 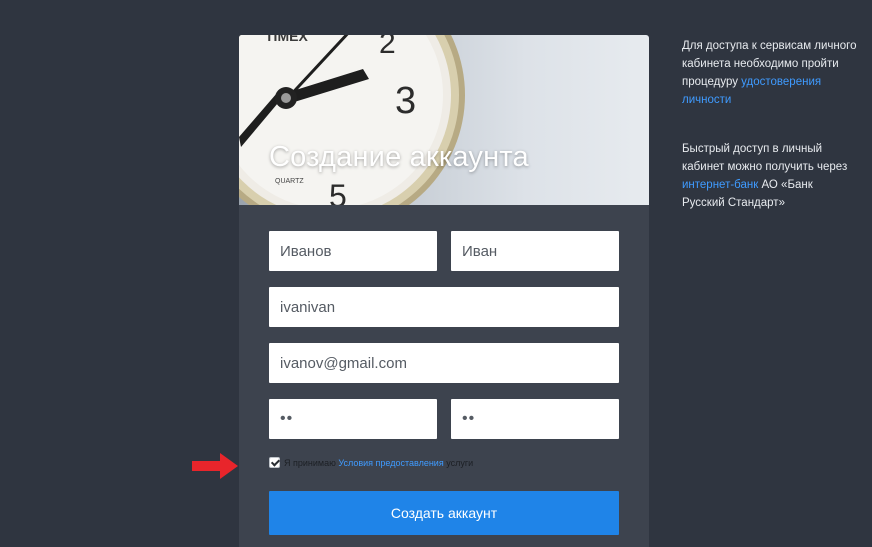 I want to click on terms-link: Условия предоставления, so click(x=390, y=463).